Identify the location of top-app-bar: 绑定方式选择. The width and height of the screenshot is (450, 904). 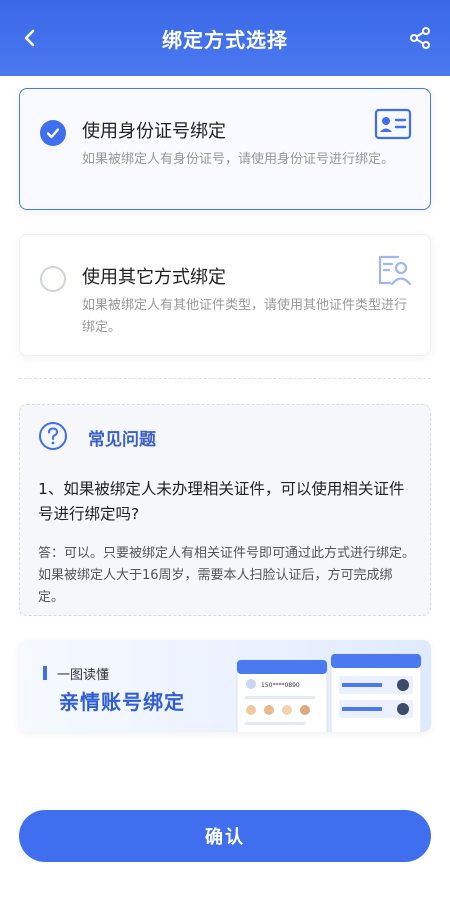
(225, 38).